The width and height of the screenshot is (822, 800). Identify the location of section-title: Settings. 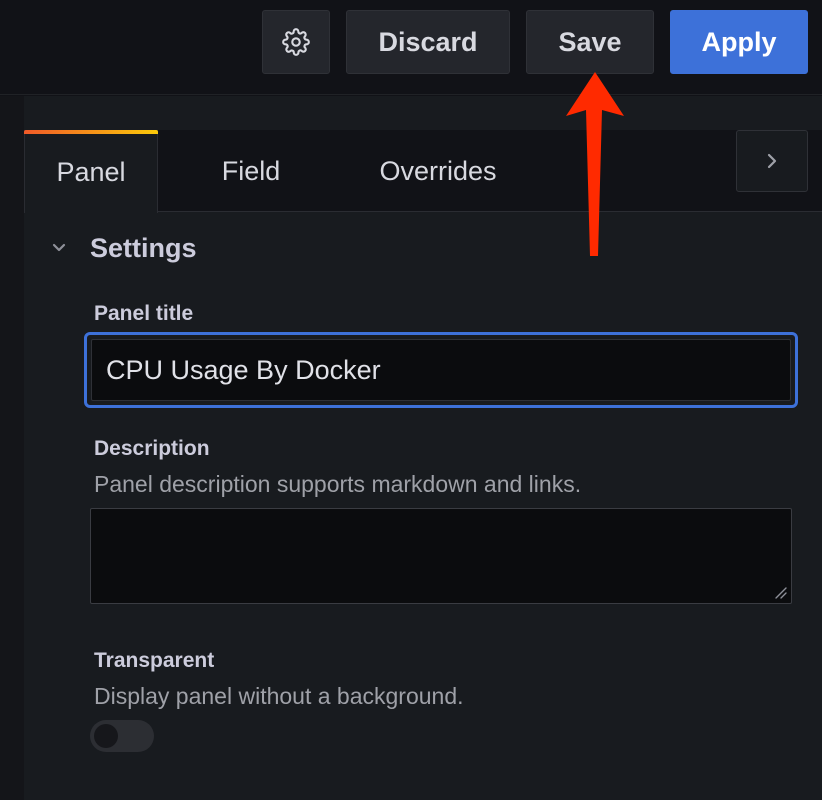
(143, 247).